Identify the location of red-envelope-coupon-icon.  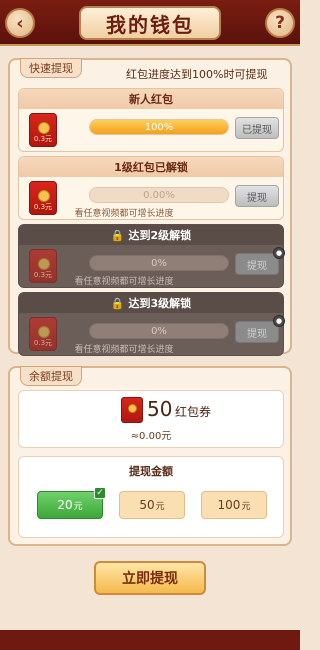
(132, 410).